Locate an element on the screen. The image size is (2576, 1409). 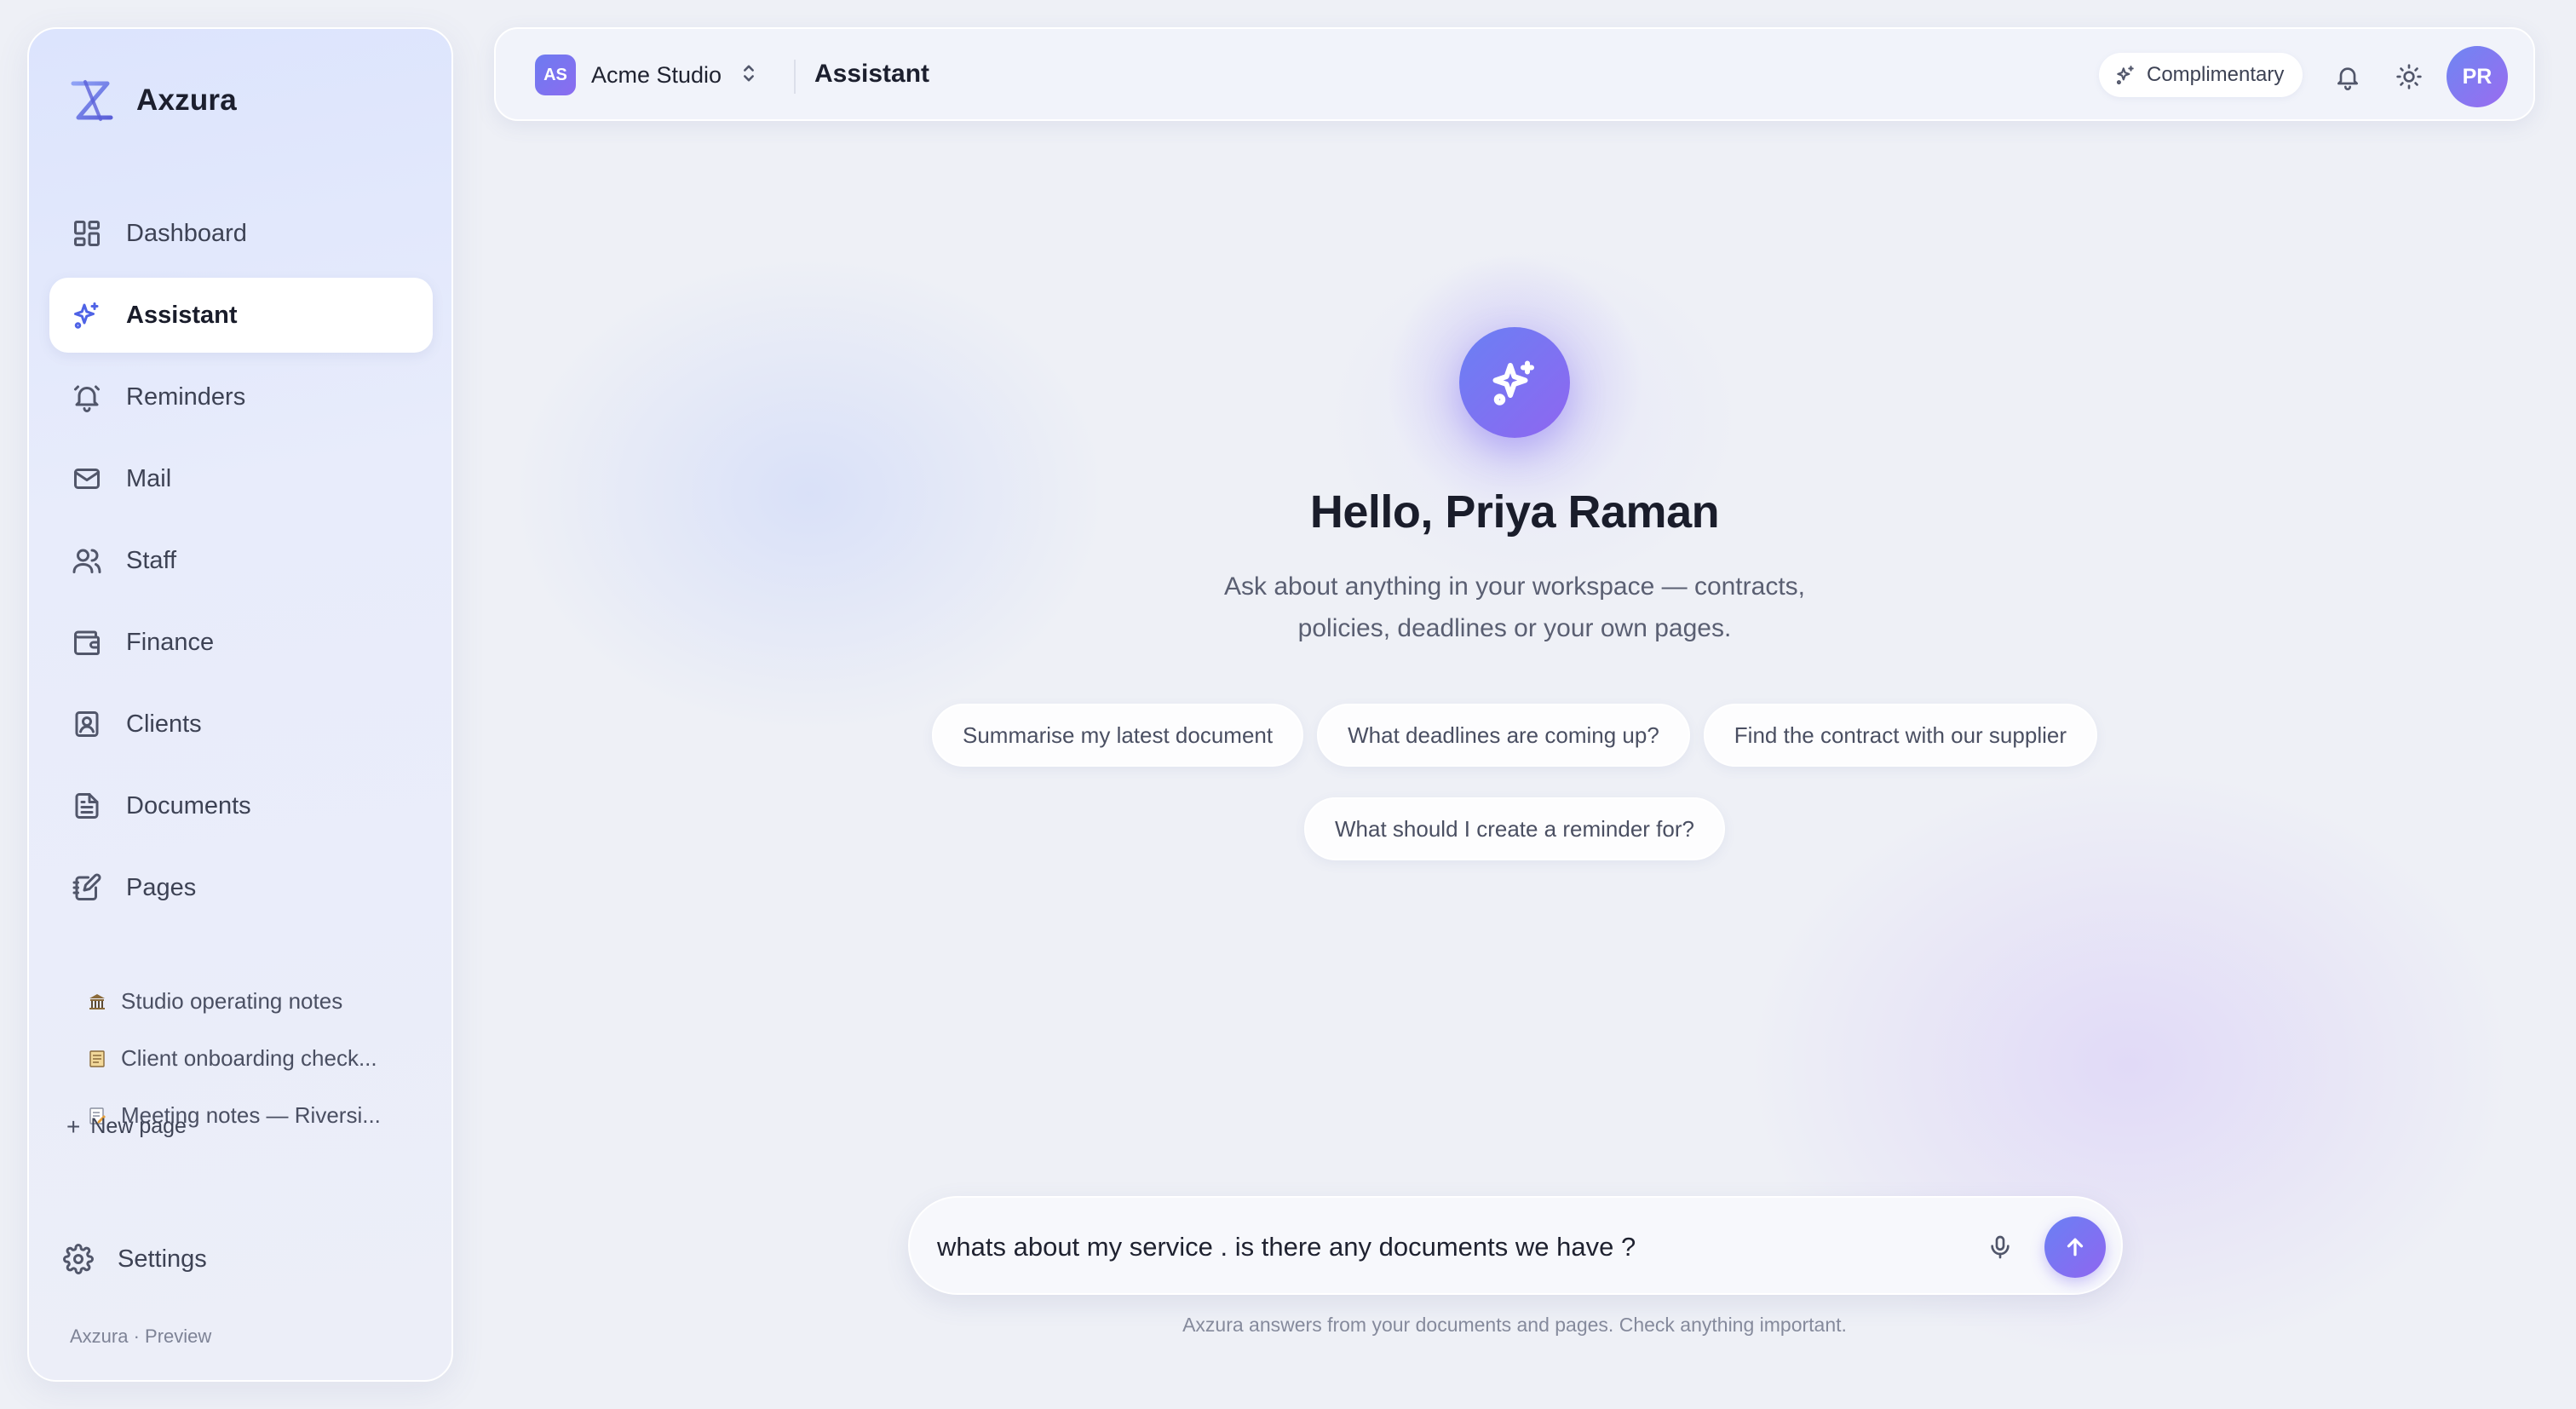
axzura-logo-icon is located at coordinates (92, 100).